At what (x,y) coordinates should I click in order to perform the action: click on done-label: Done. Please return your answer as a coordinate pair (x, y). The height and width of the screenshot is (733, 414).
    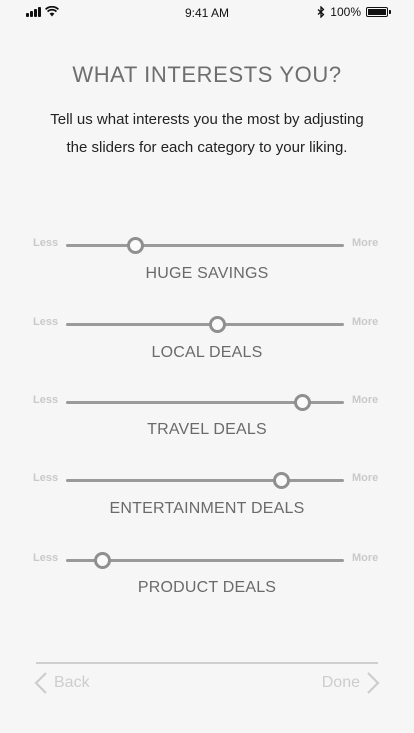
    Looking at the image, I should click on (340, 682).